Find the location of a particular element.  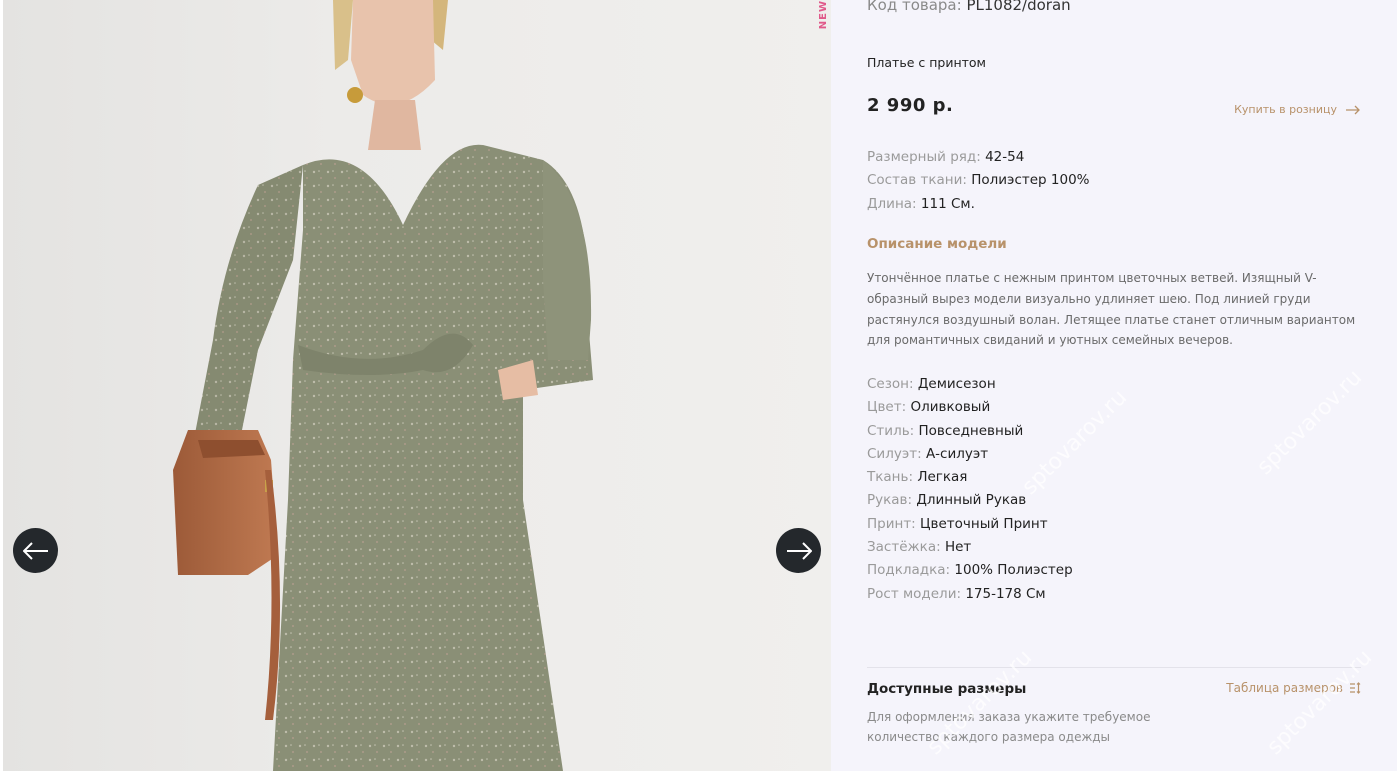

description-heading: Описание модели is located at coordinates (937, 244).